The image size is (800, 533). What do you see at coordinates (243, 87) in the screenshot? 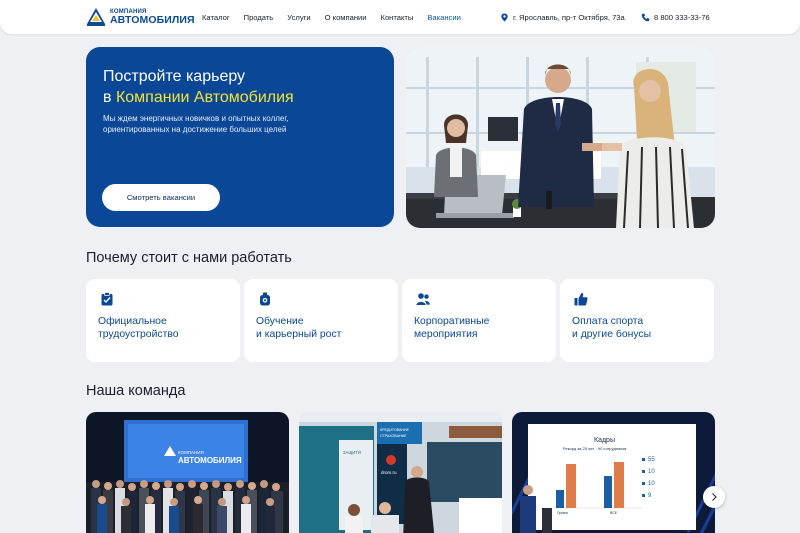
I see `hero-title: Постройте карьеру в Компании Автомобилия` at bounding box center [243, 87].